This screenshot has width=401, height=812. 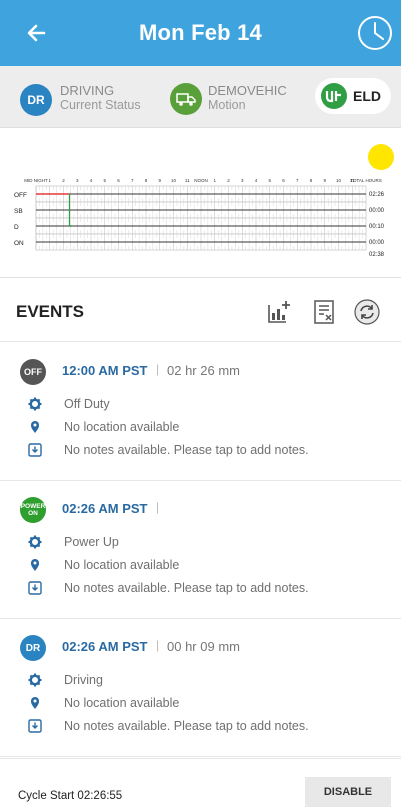 I want to click on event-type-row: Power Up, so click(x=213, y=544).